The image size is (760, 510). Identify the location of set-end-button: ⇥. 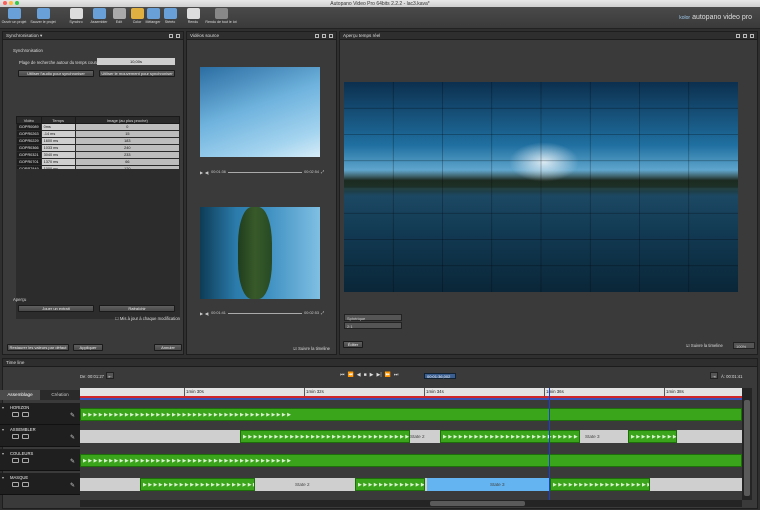
(714, 375).